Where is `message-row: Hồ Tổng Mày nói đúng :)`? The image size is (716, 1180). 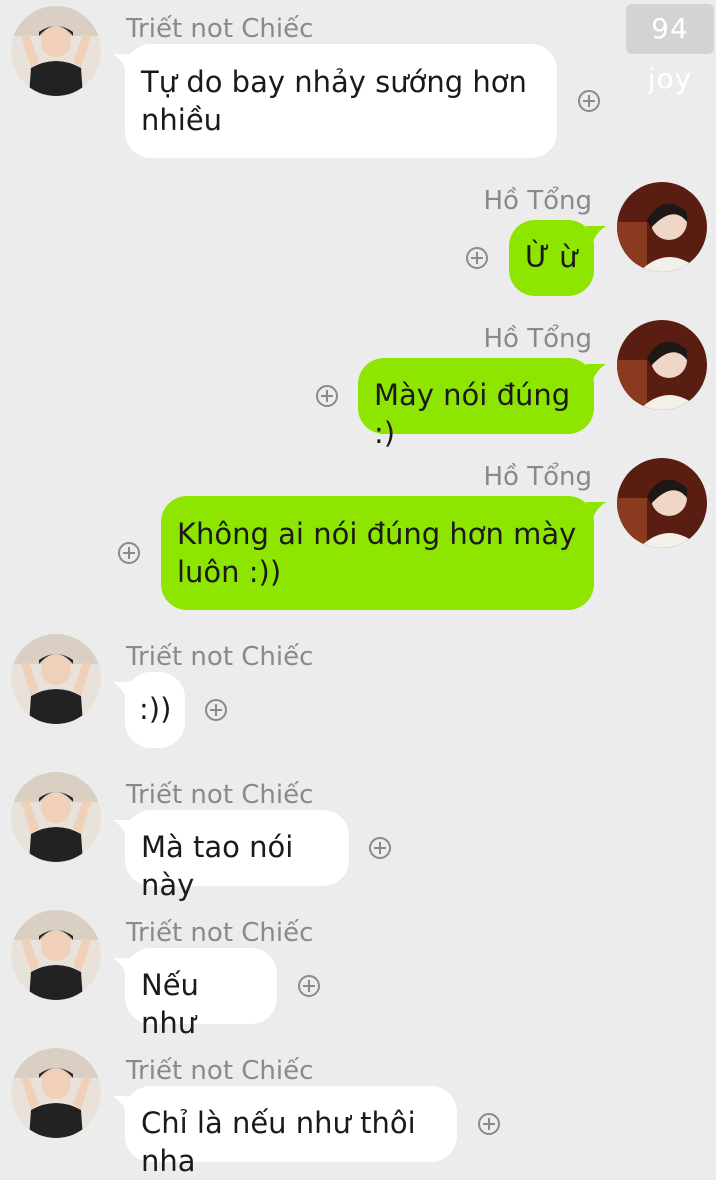
message-row: Hồ Tổng Mày nói đúng :) is located at coordinates (358, 385).